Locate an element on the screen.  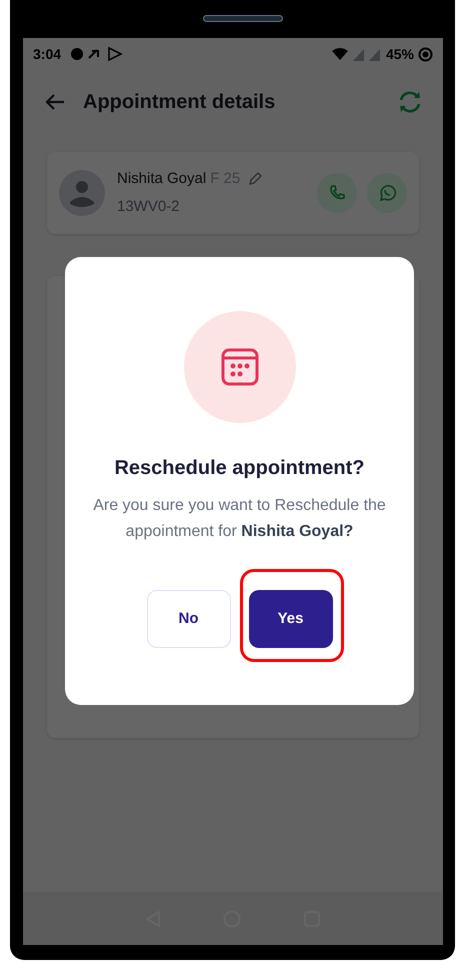
cancel-button: No is located at coordinates (188, 619).